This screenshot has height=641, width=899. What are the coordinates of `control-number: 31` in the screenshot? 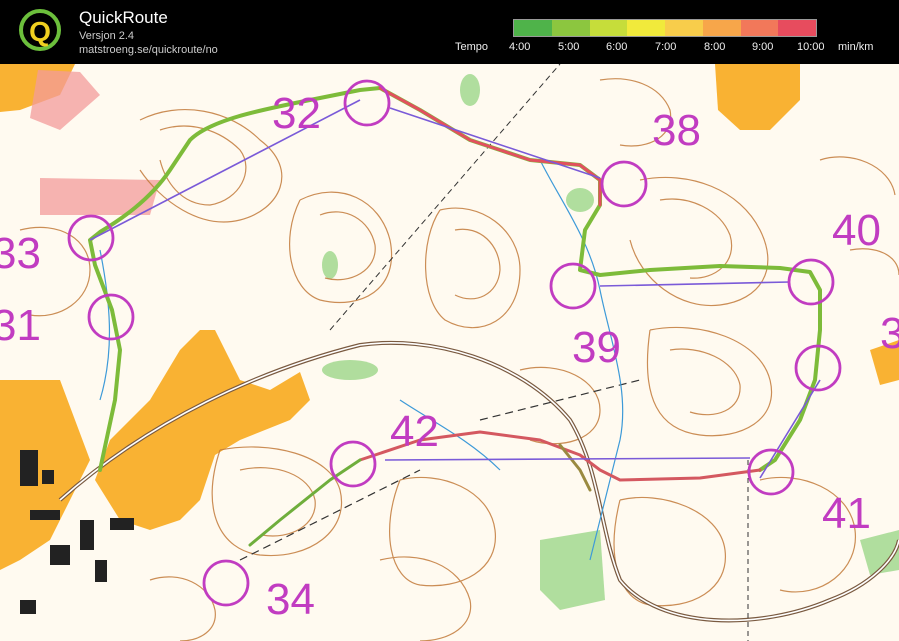 It's located at (20, 325).